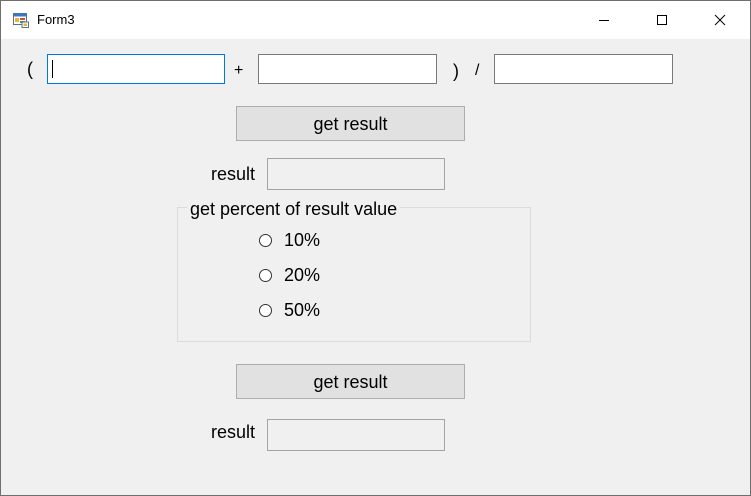 This screenshot has width=751, height=496. What do you see at coordinates (347, 69) in the screenshot?
I see `operand-b-input` at bounding box center [347, 69].